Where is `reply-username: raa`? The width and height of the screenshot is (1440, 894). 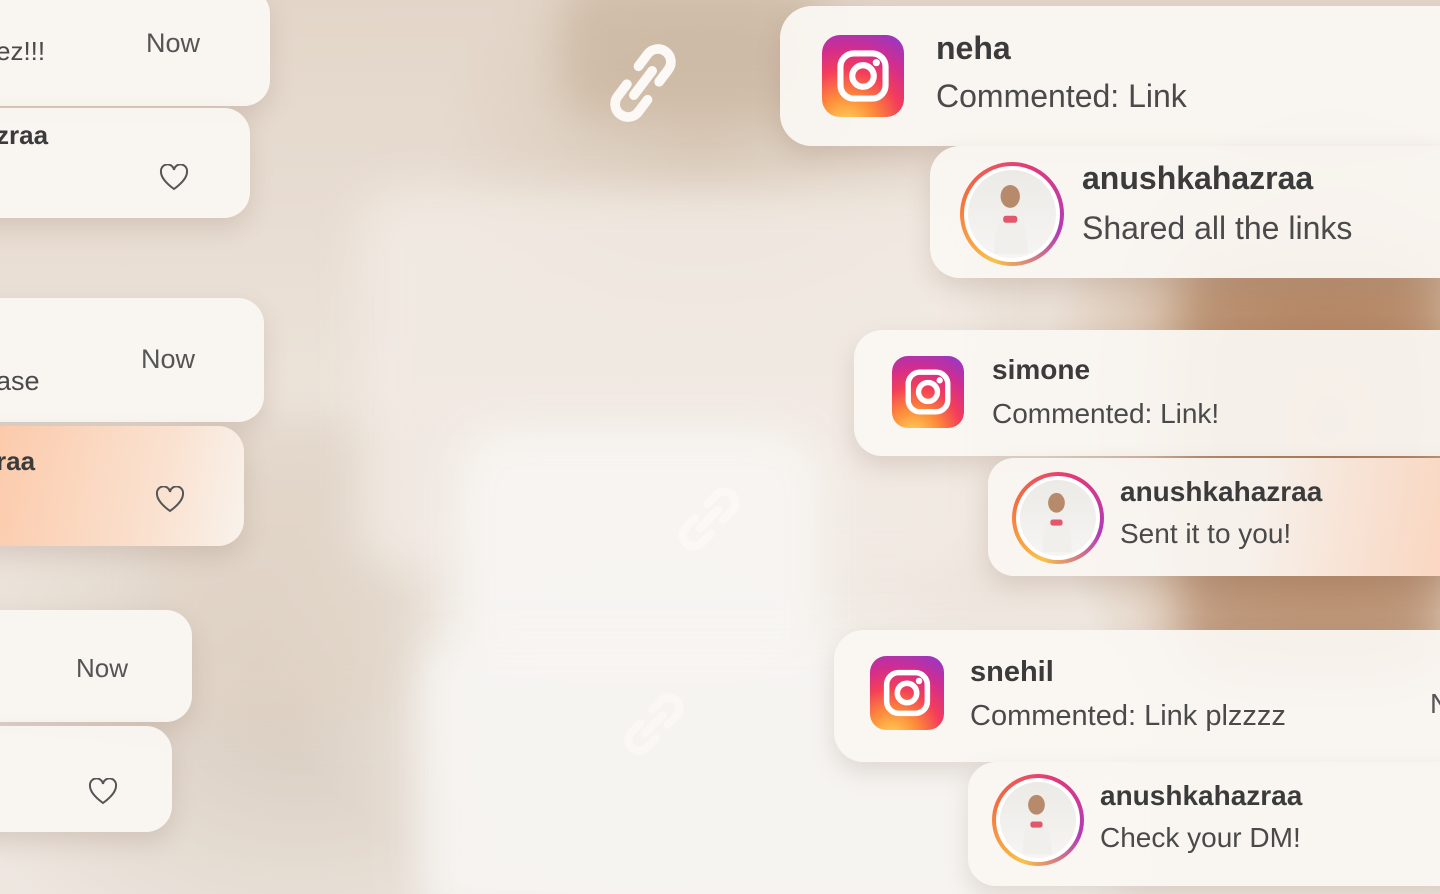
reply-username: raa is located at coordinates (18, 461).